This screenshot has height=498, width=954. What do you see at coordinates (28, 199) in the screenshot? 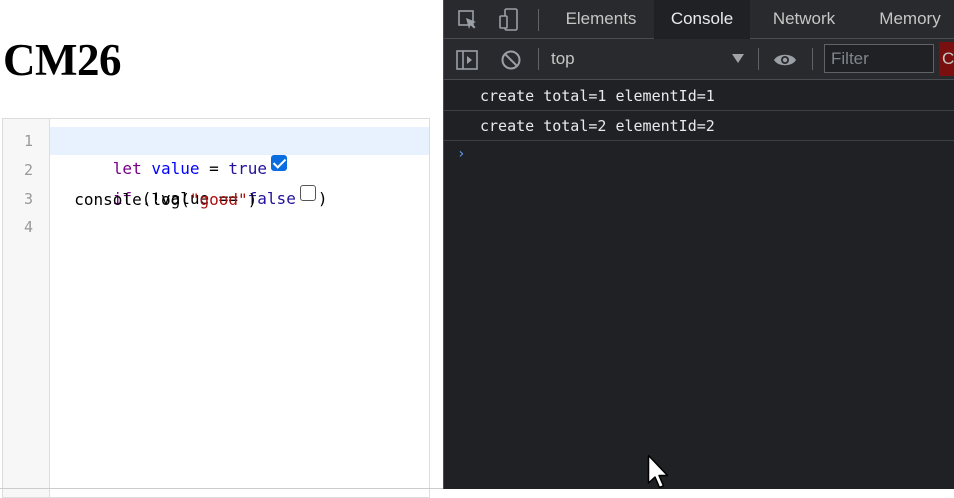
I see `line-number: 3` at bounding box center [28, 199].